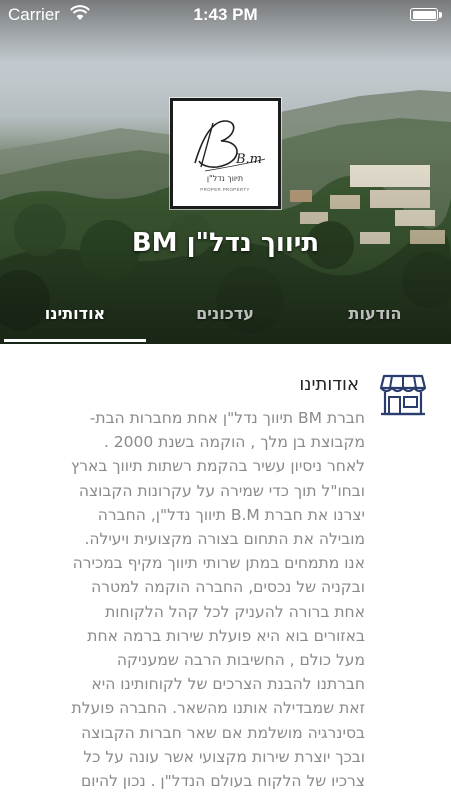 The image size is (451, 800). Describe the element at coordinates (235, 611) in the screenshot. I see `about-line: אחת ברורה להעניק לכל קהל הלקוחות` at that location.